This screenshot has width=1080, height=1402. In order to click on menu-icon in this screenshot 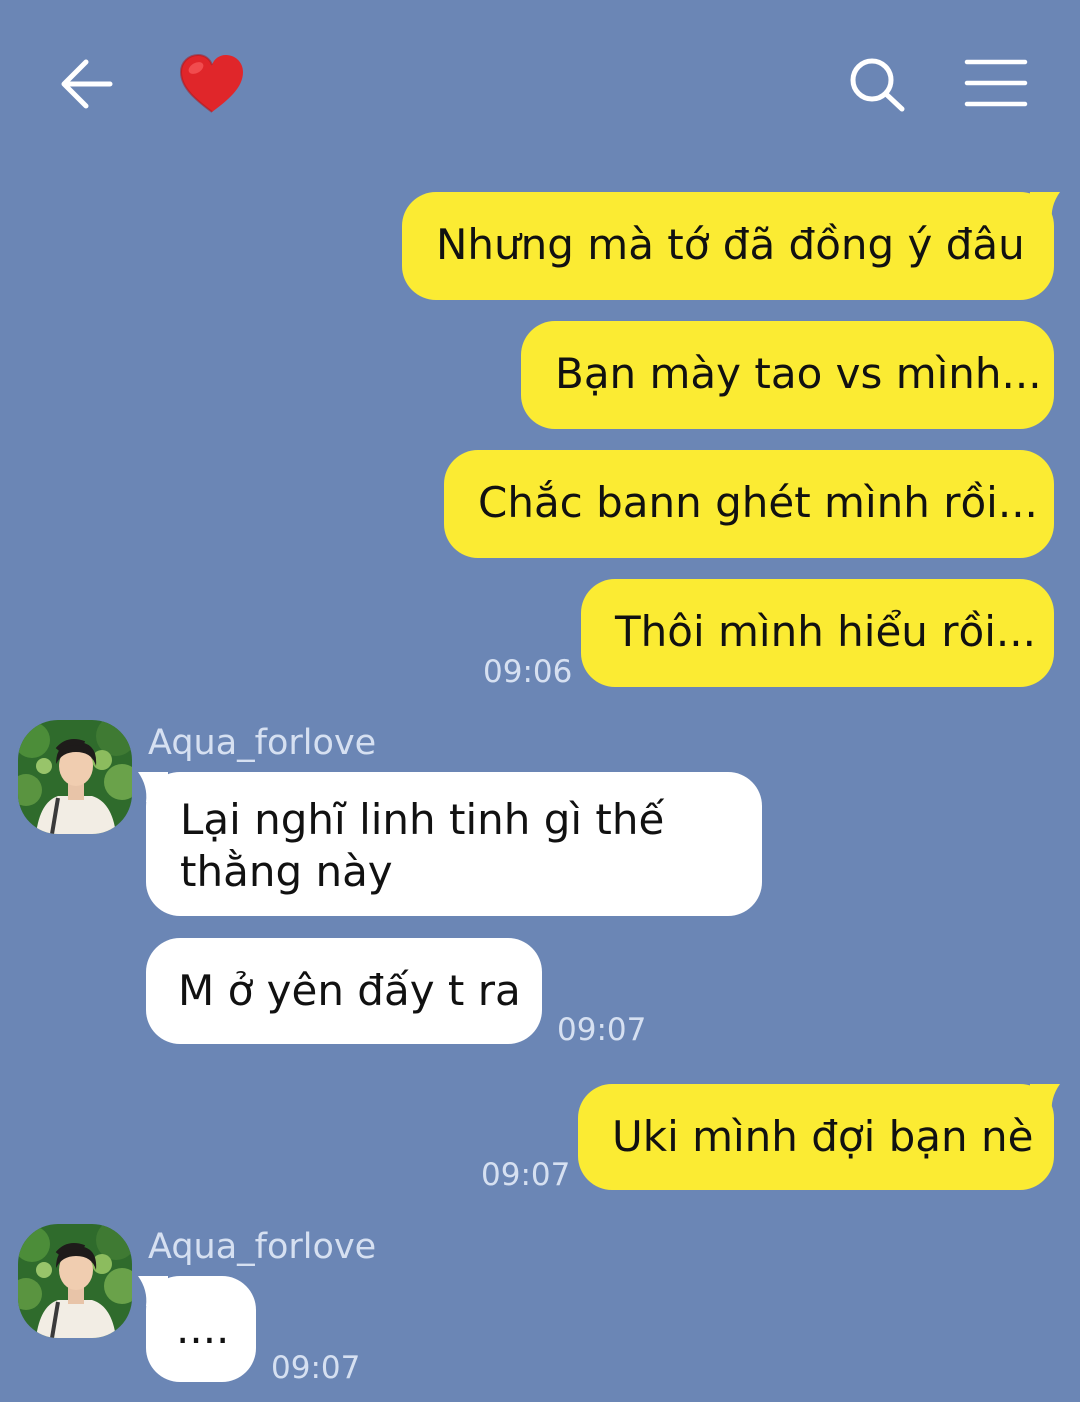, I will do `click(996, 83)`.